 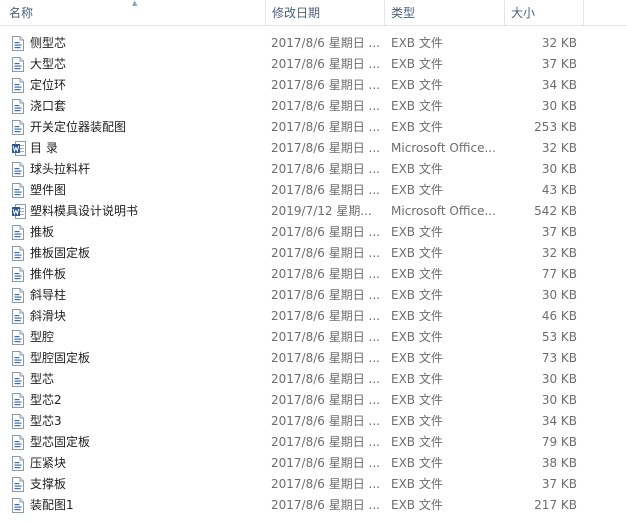 I want to click on column-header-size-label: 大小, so click(x=523, y=13).